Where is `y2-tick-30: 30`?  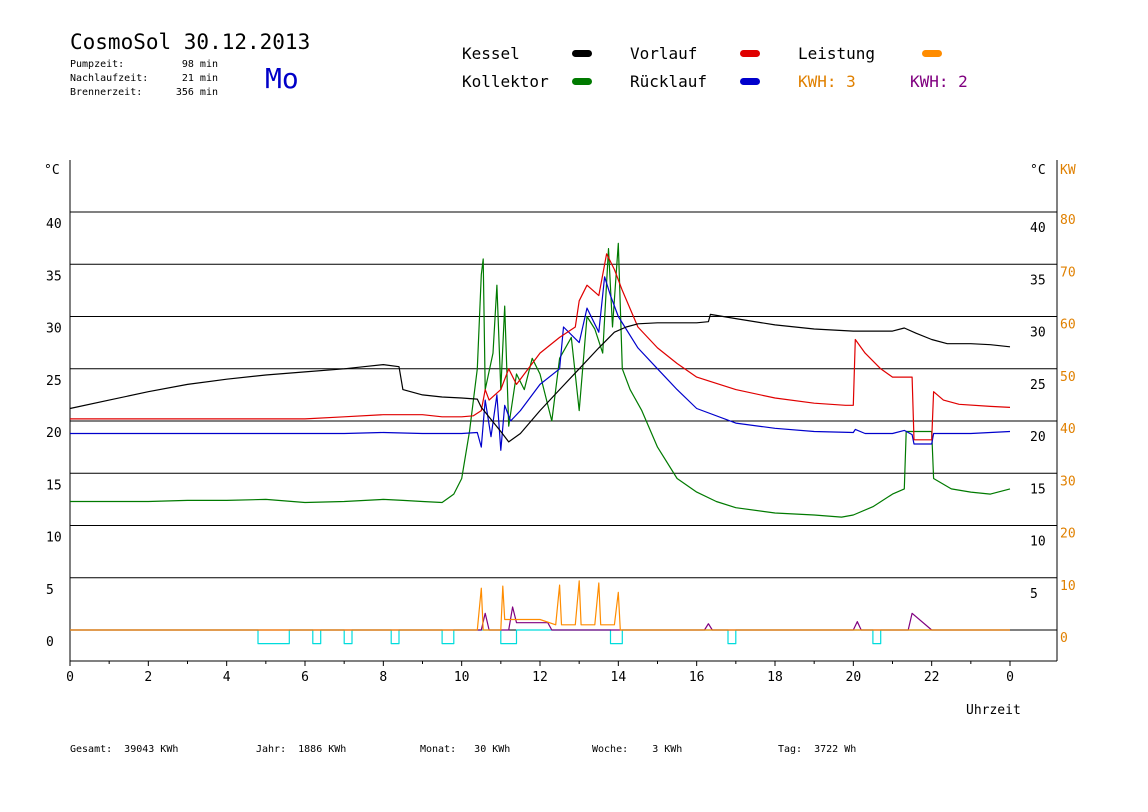 y2-tick-30: 30 is located at coordinates (1068, 481).